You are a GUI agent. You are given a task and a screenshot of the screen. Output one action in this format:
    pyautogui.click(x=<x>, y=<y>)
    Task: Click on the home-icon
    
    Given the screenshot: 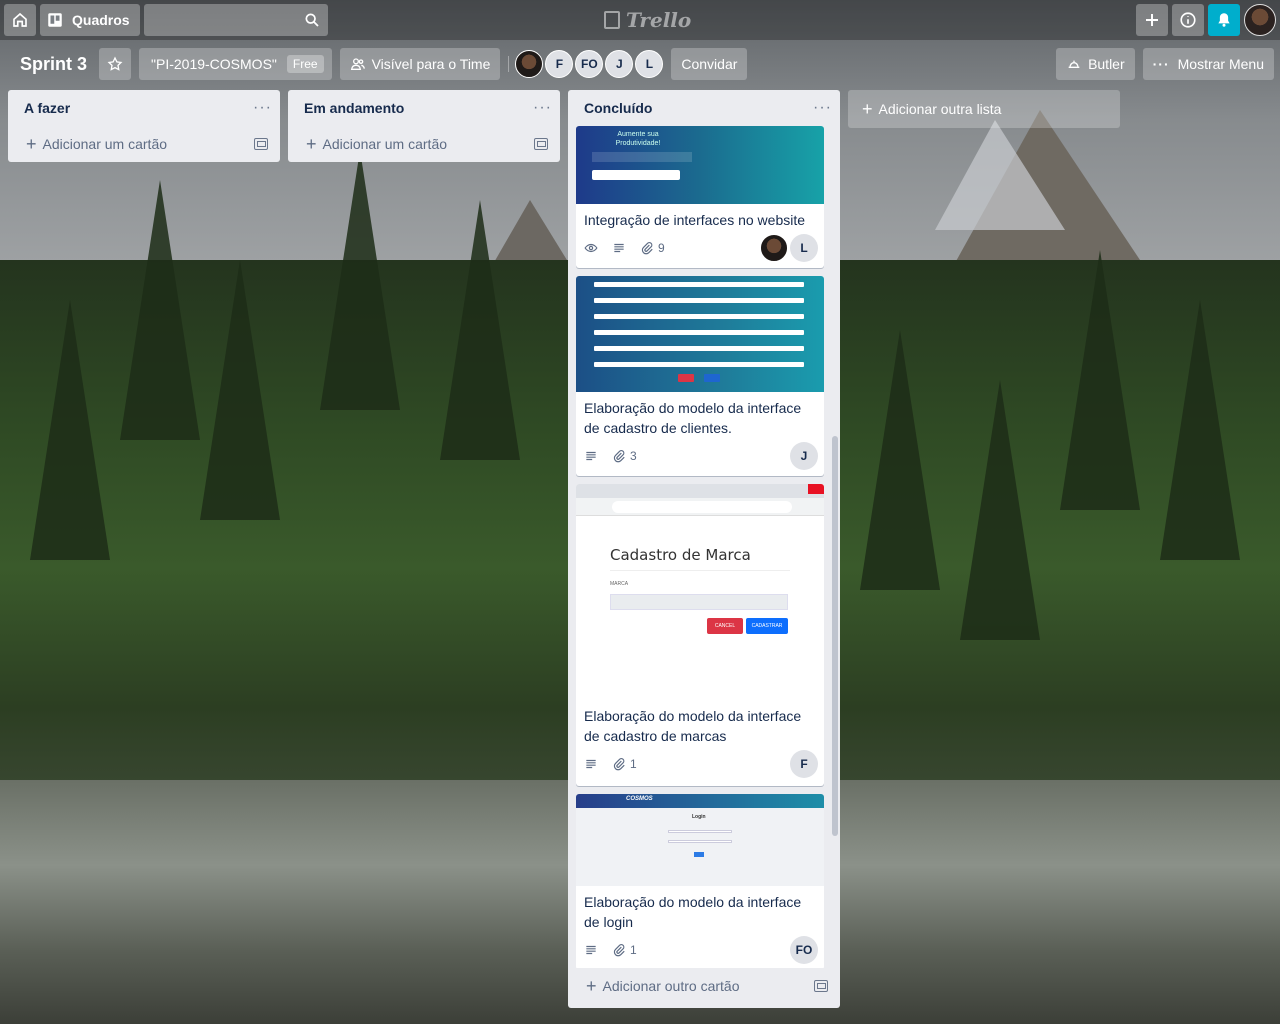 What is the action you would take?
    pyautogui.click(x=20, y=19)
    